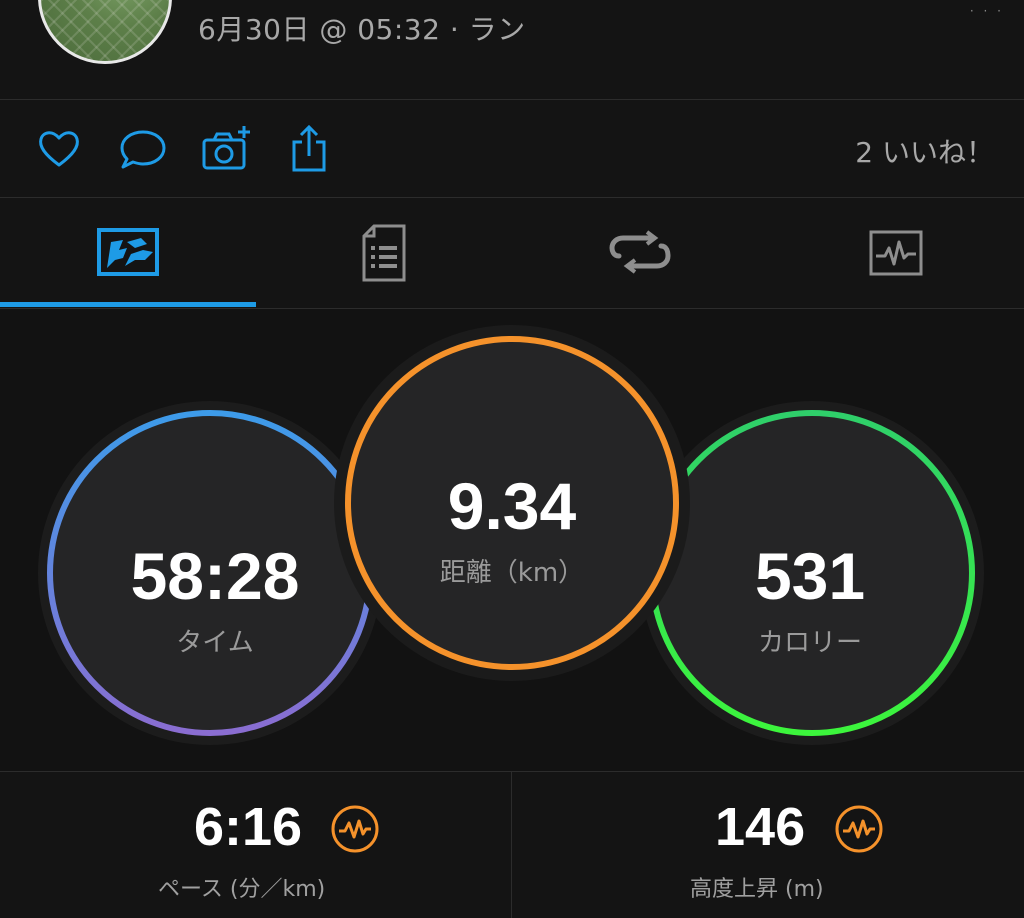 This screenshot has height=918, width=1024. I want to click on avatar-background, so click(105, 30).